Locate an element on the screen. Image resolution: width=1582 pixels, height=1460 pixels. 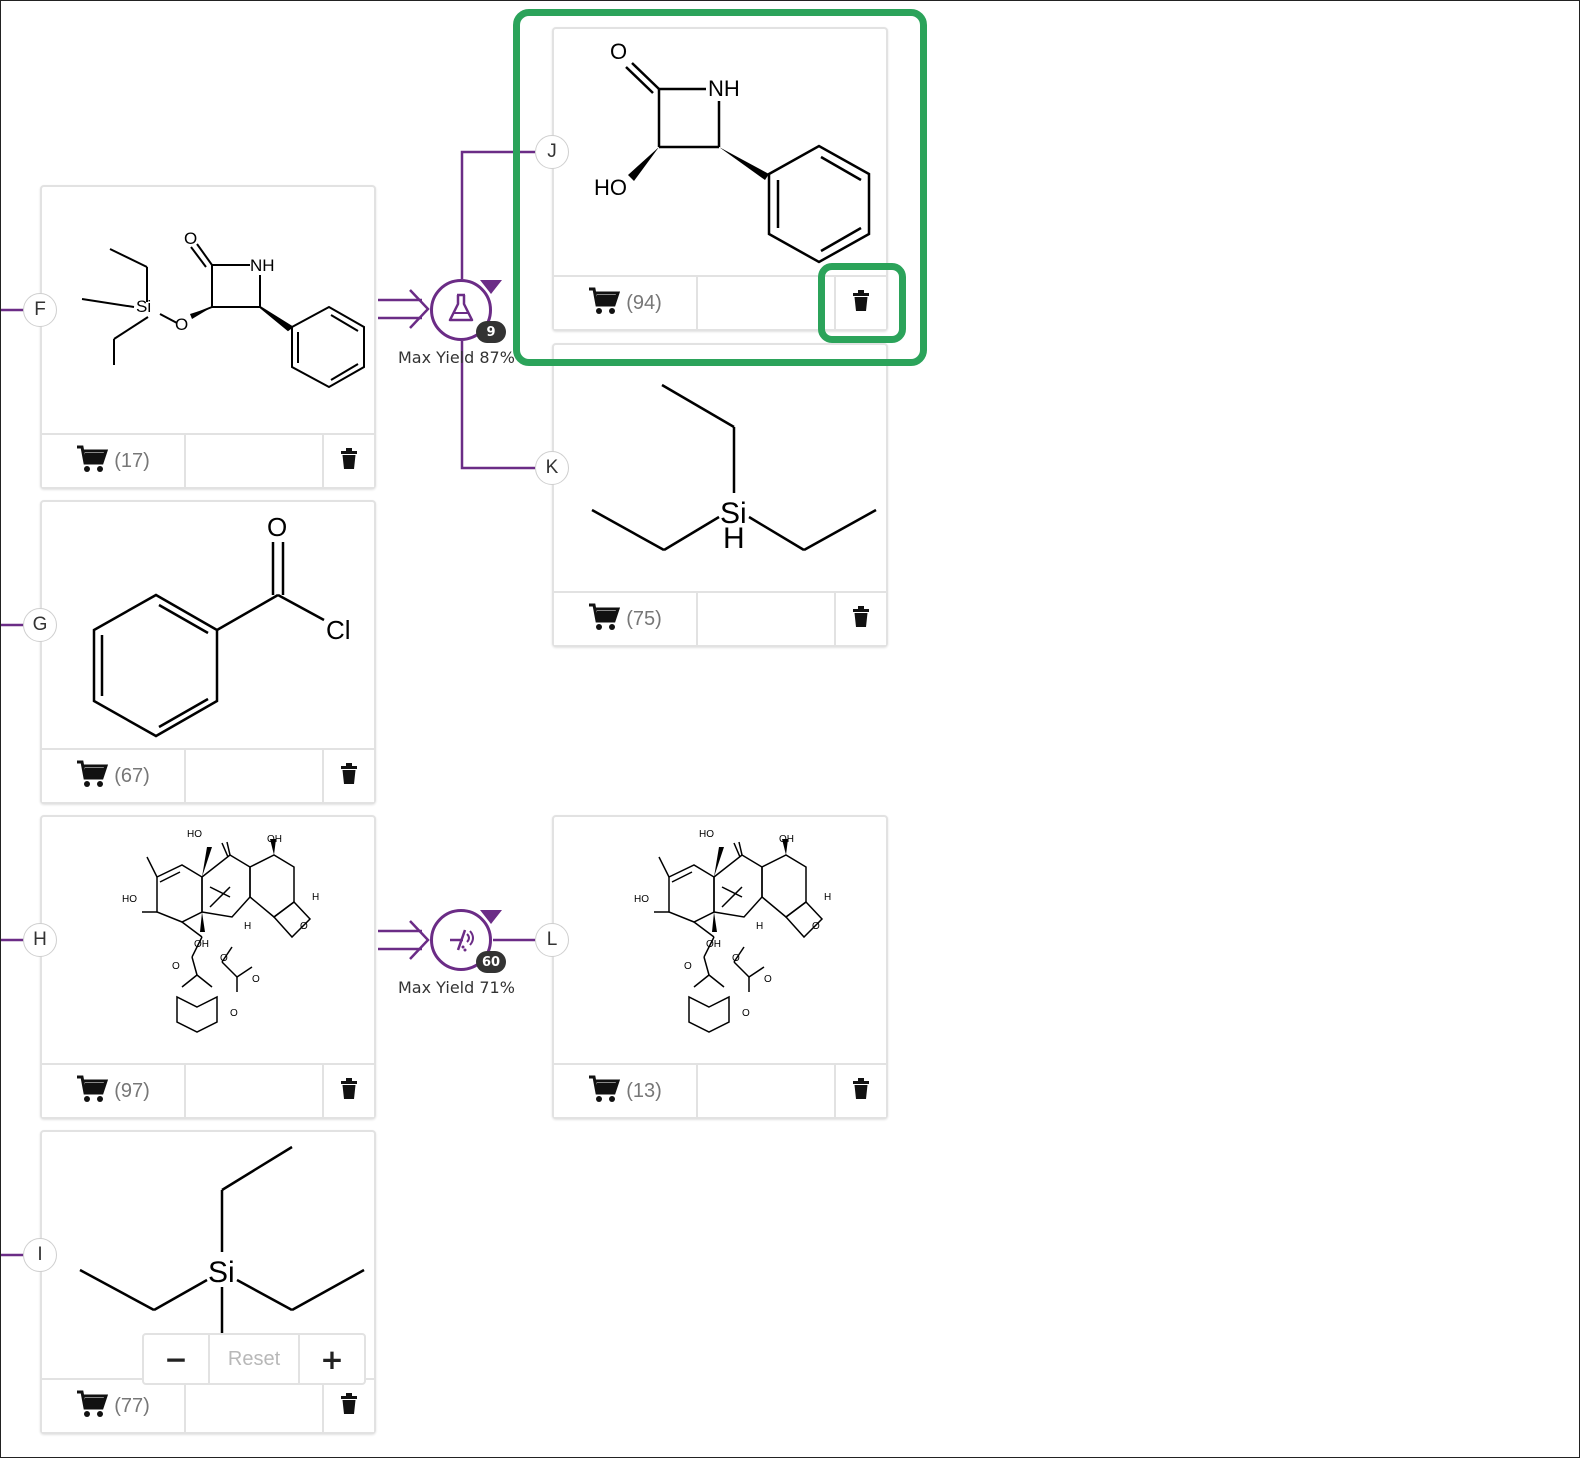
molecule-structure-f: O NH Si O is located at coordinates (208, 309).